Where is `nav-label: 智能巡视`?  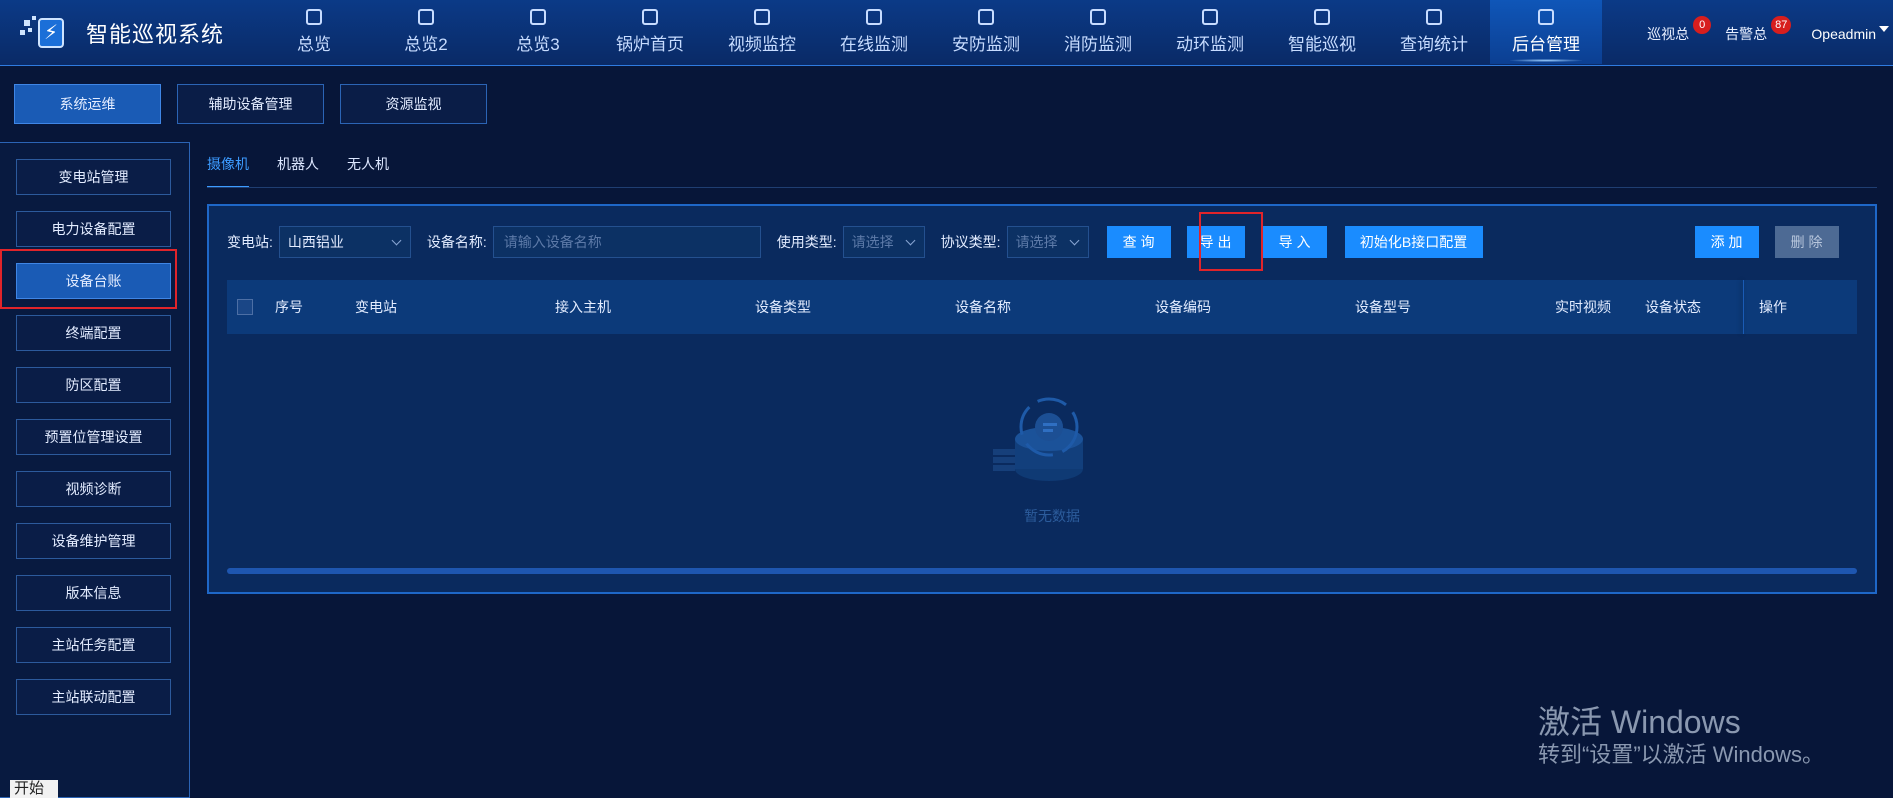
nav-label: 智能巡视 is located at coordinates (1322, 44).